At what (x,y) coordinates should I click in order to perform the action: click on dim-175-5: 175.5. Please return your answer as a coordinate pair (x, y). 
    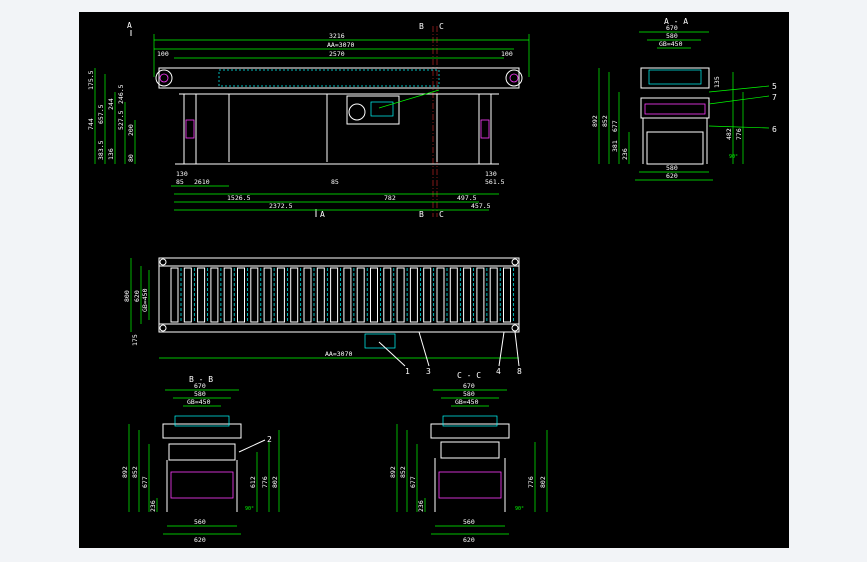
    Looking at the image, I should click on (91, 80).